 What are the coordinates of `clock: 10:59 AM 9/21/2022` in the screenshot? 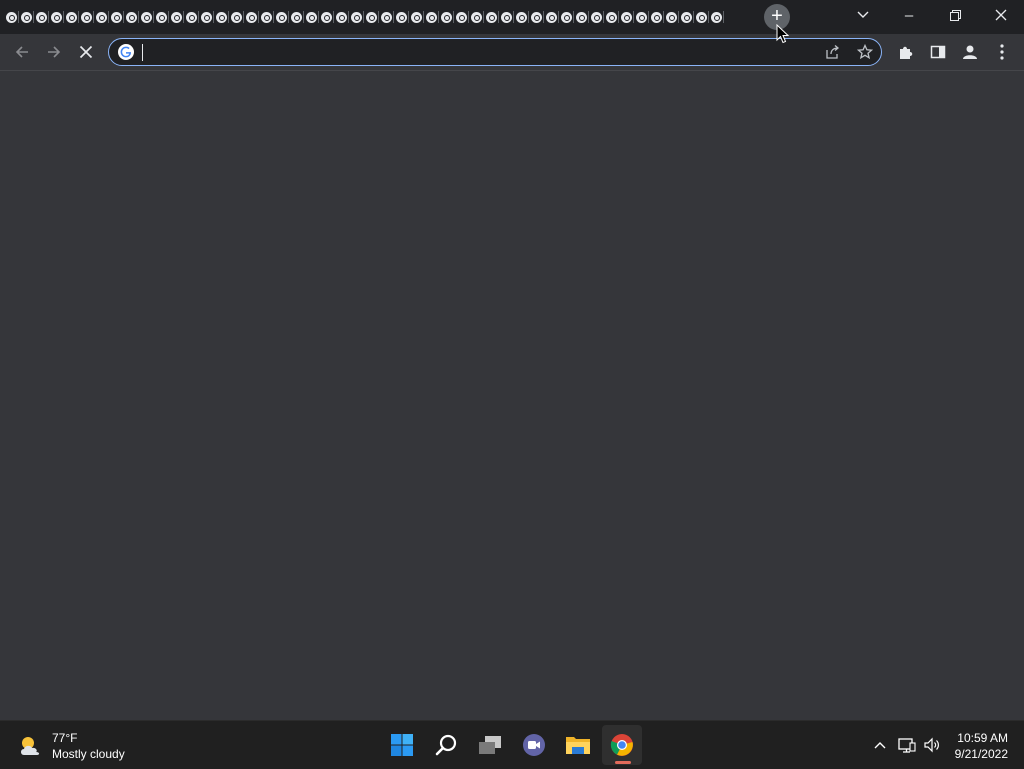 It's located at (981, 746).